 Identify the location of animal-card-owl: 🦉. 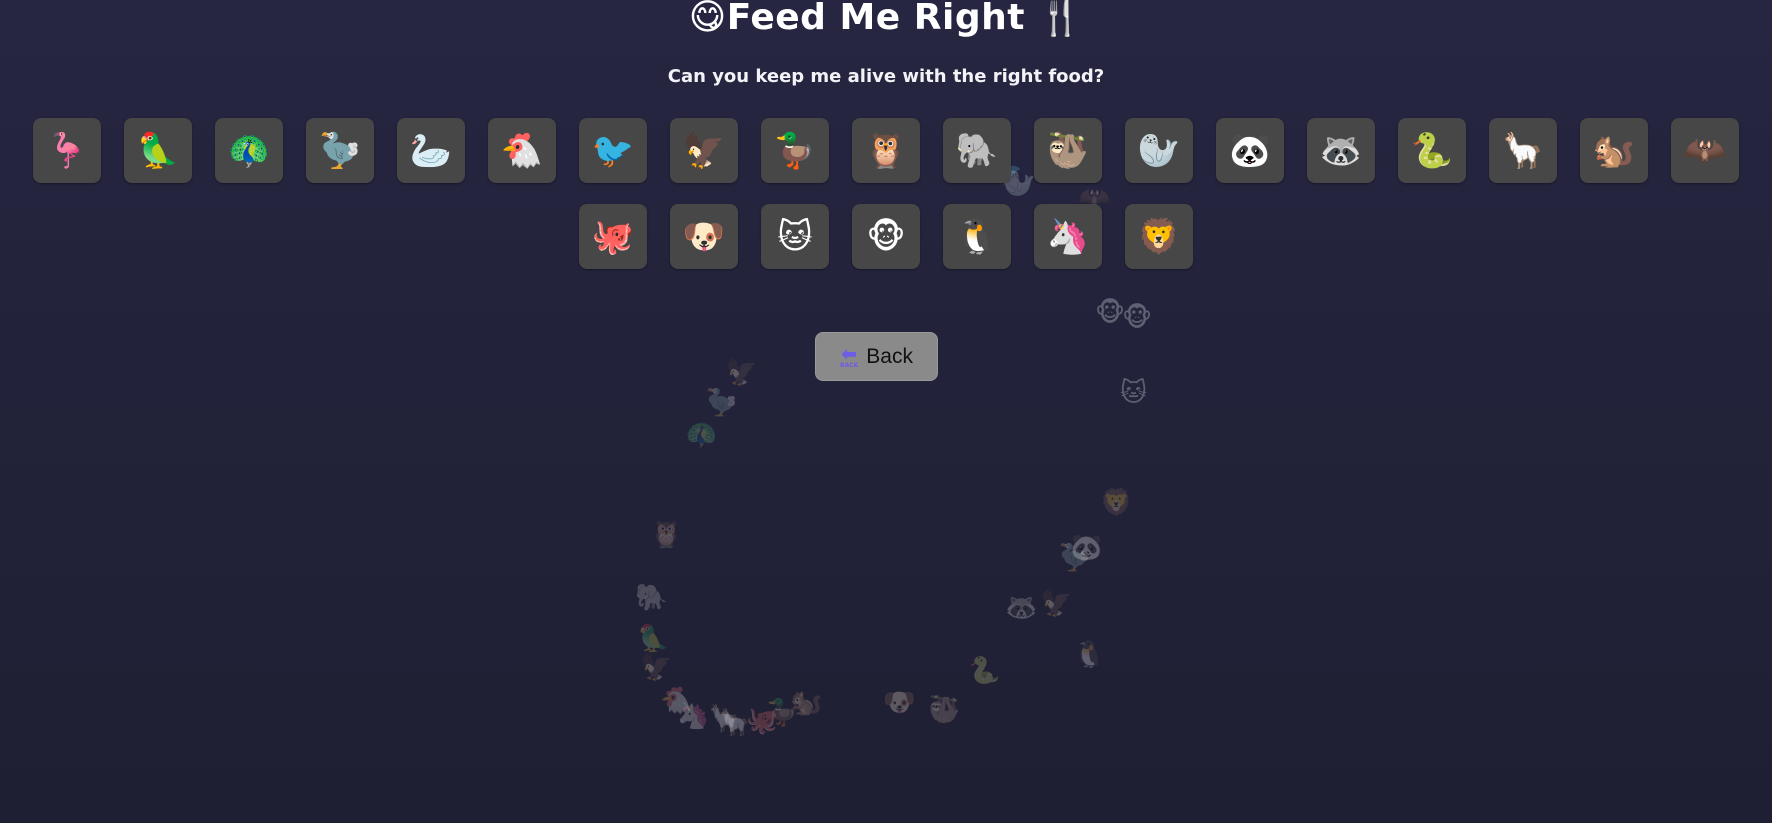
(886, 150).